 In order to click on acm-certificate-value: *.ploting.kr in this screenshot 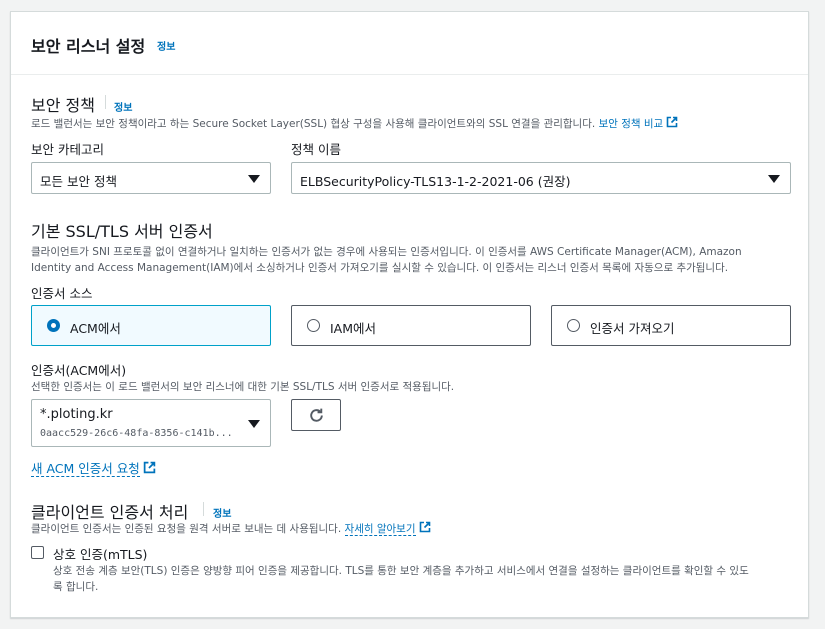, I will do `click(76, 414)`.